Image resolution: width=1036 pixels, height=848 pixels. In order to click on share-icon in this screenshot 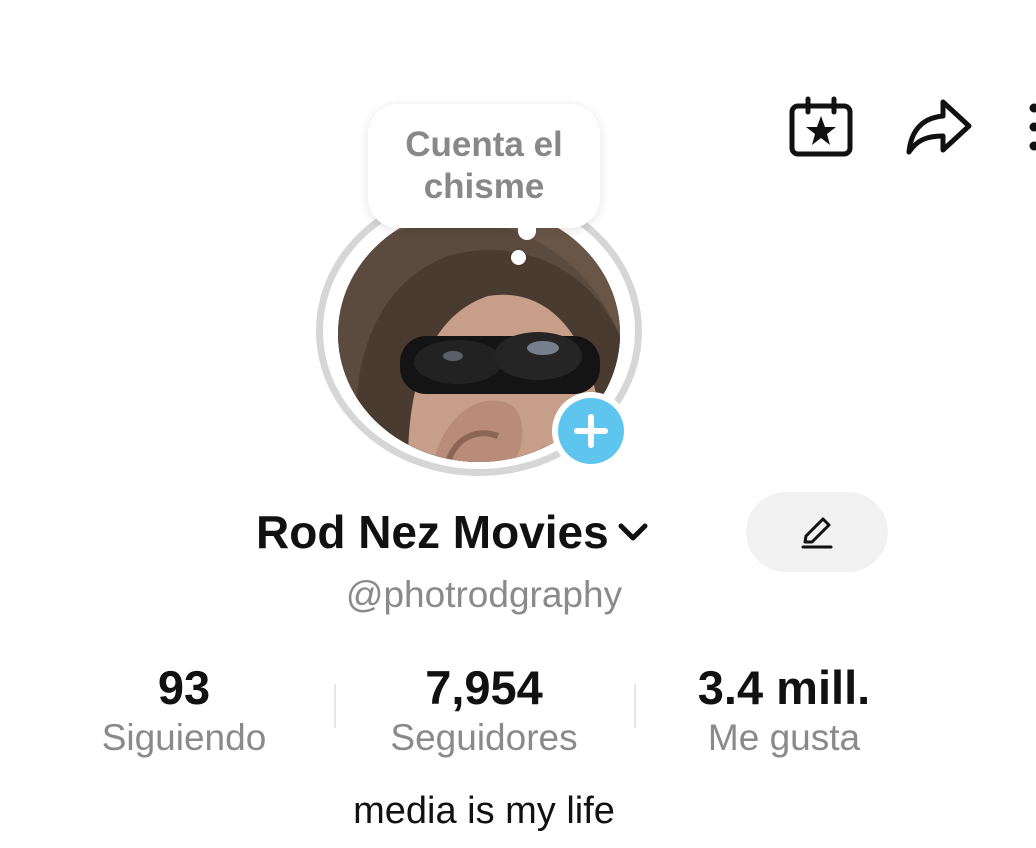, I will do `click(939, 127)`.